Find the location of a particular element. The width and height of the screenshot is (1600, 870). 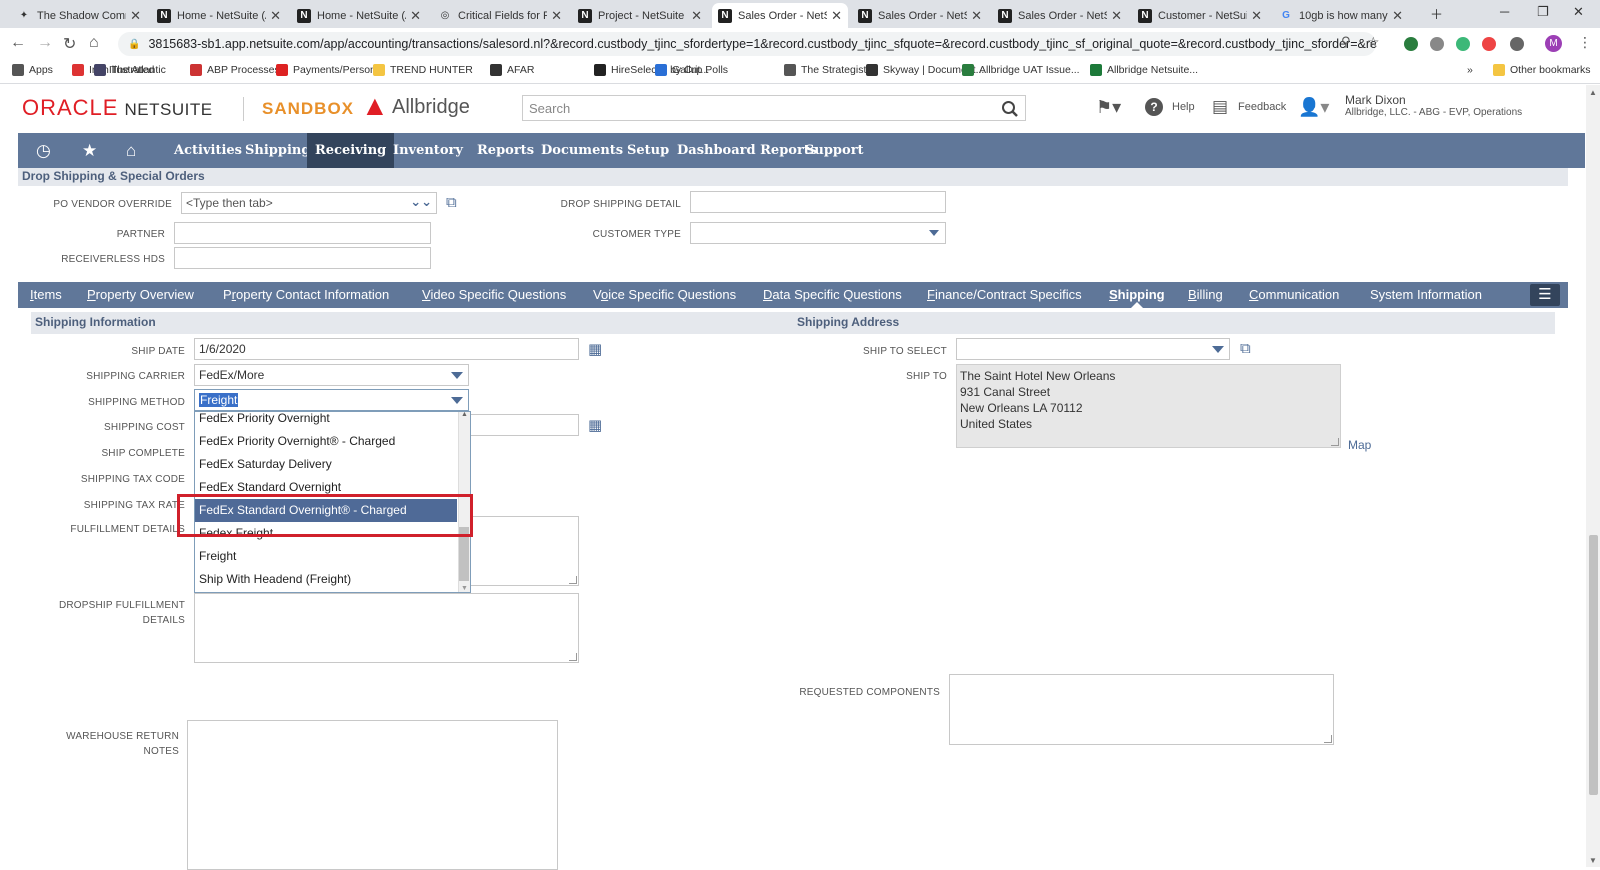

tab-voice-specific-questions: Voice Specific Questions is located at coordinates (664, 294).